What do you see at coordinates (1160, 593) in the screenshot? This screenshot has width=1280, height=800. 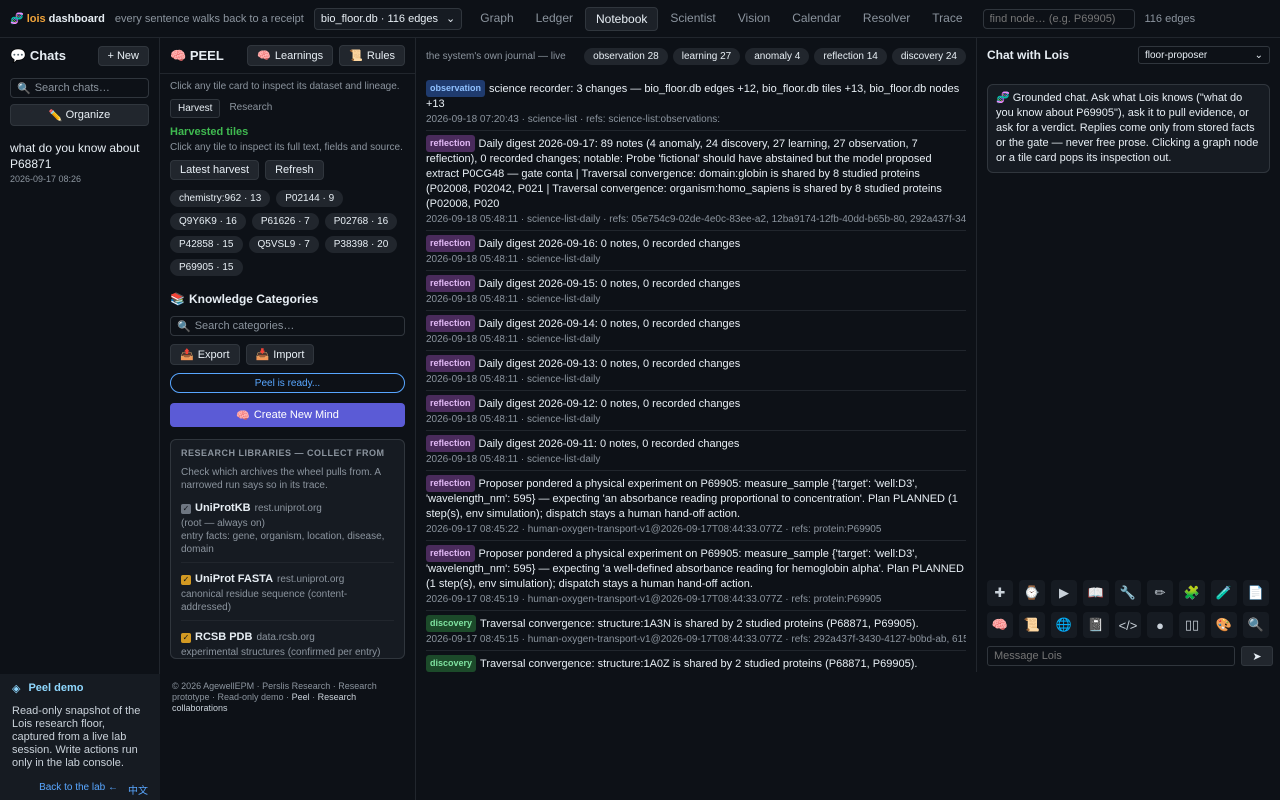 I see `pencil-icon: ✏` at bounding box center [1160, 593].